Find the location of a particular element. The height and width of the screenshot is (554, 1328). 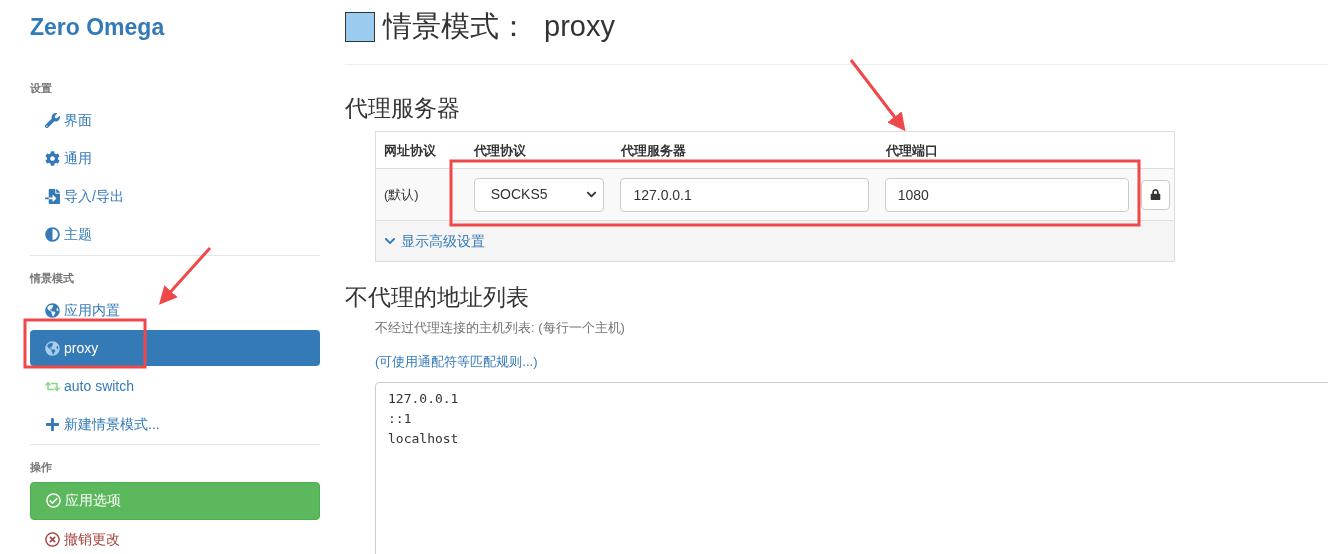

import-export-icon is located at coordinates (52, 196).